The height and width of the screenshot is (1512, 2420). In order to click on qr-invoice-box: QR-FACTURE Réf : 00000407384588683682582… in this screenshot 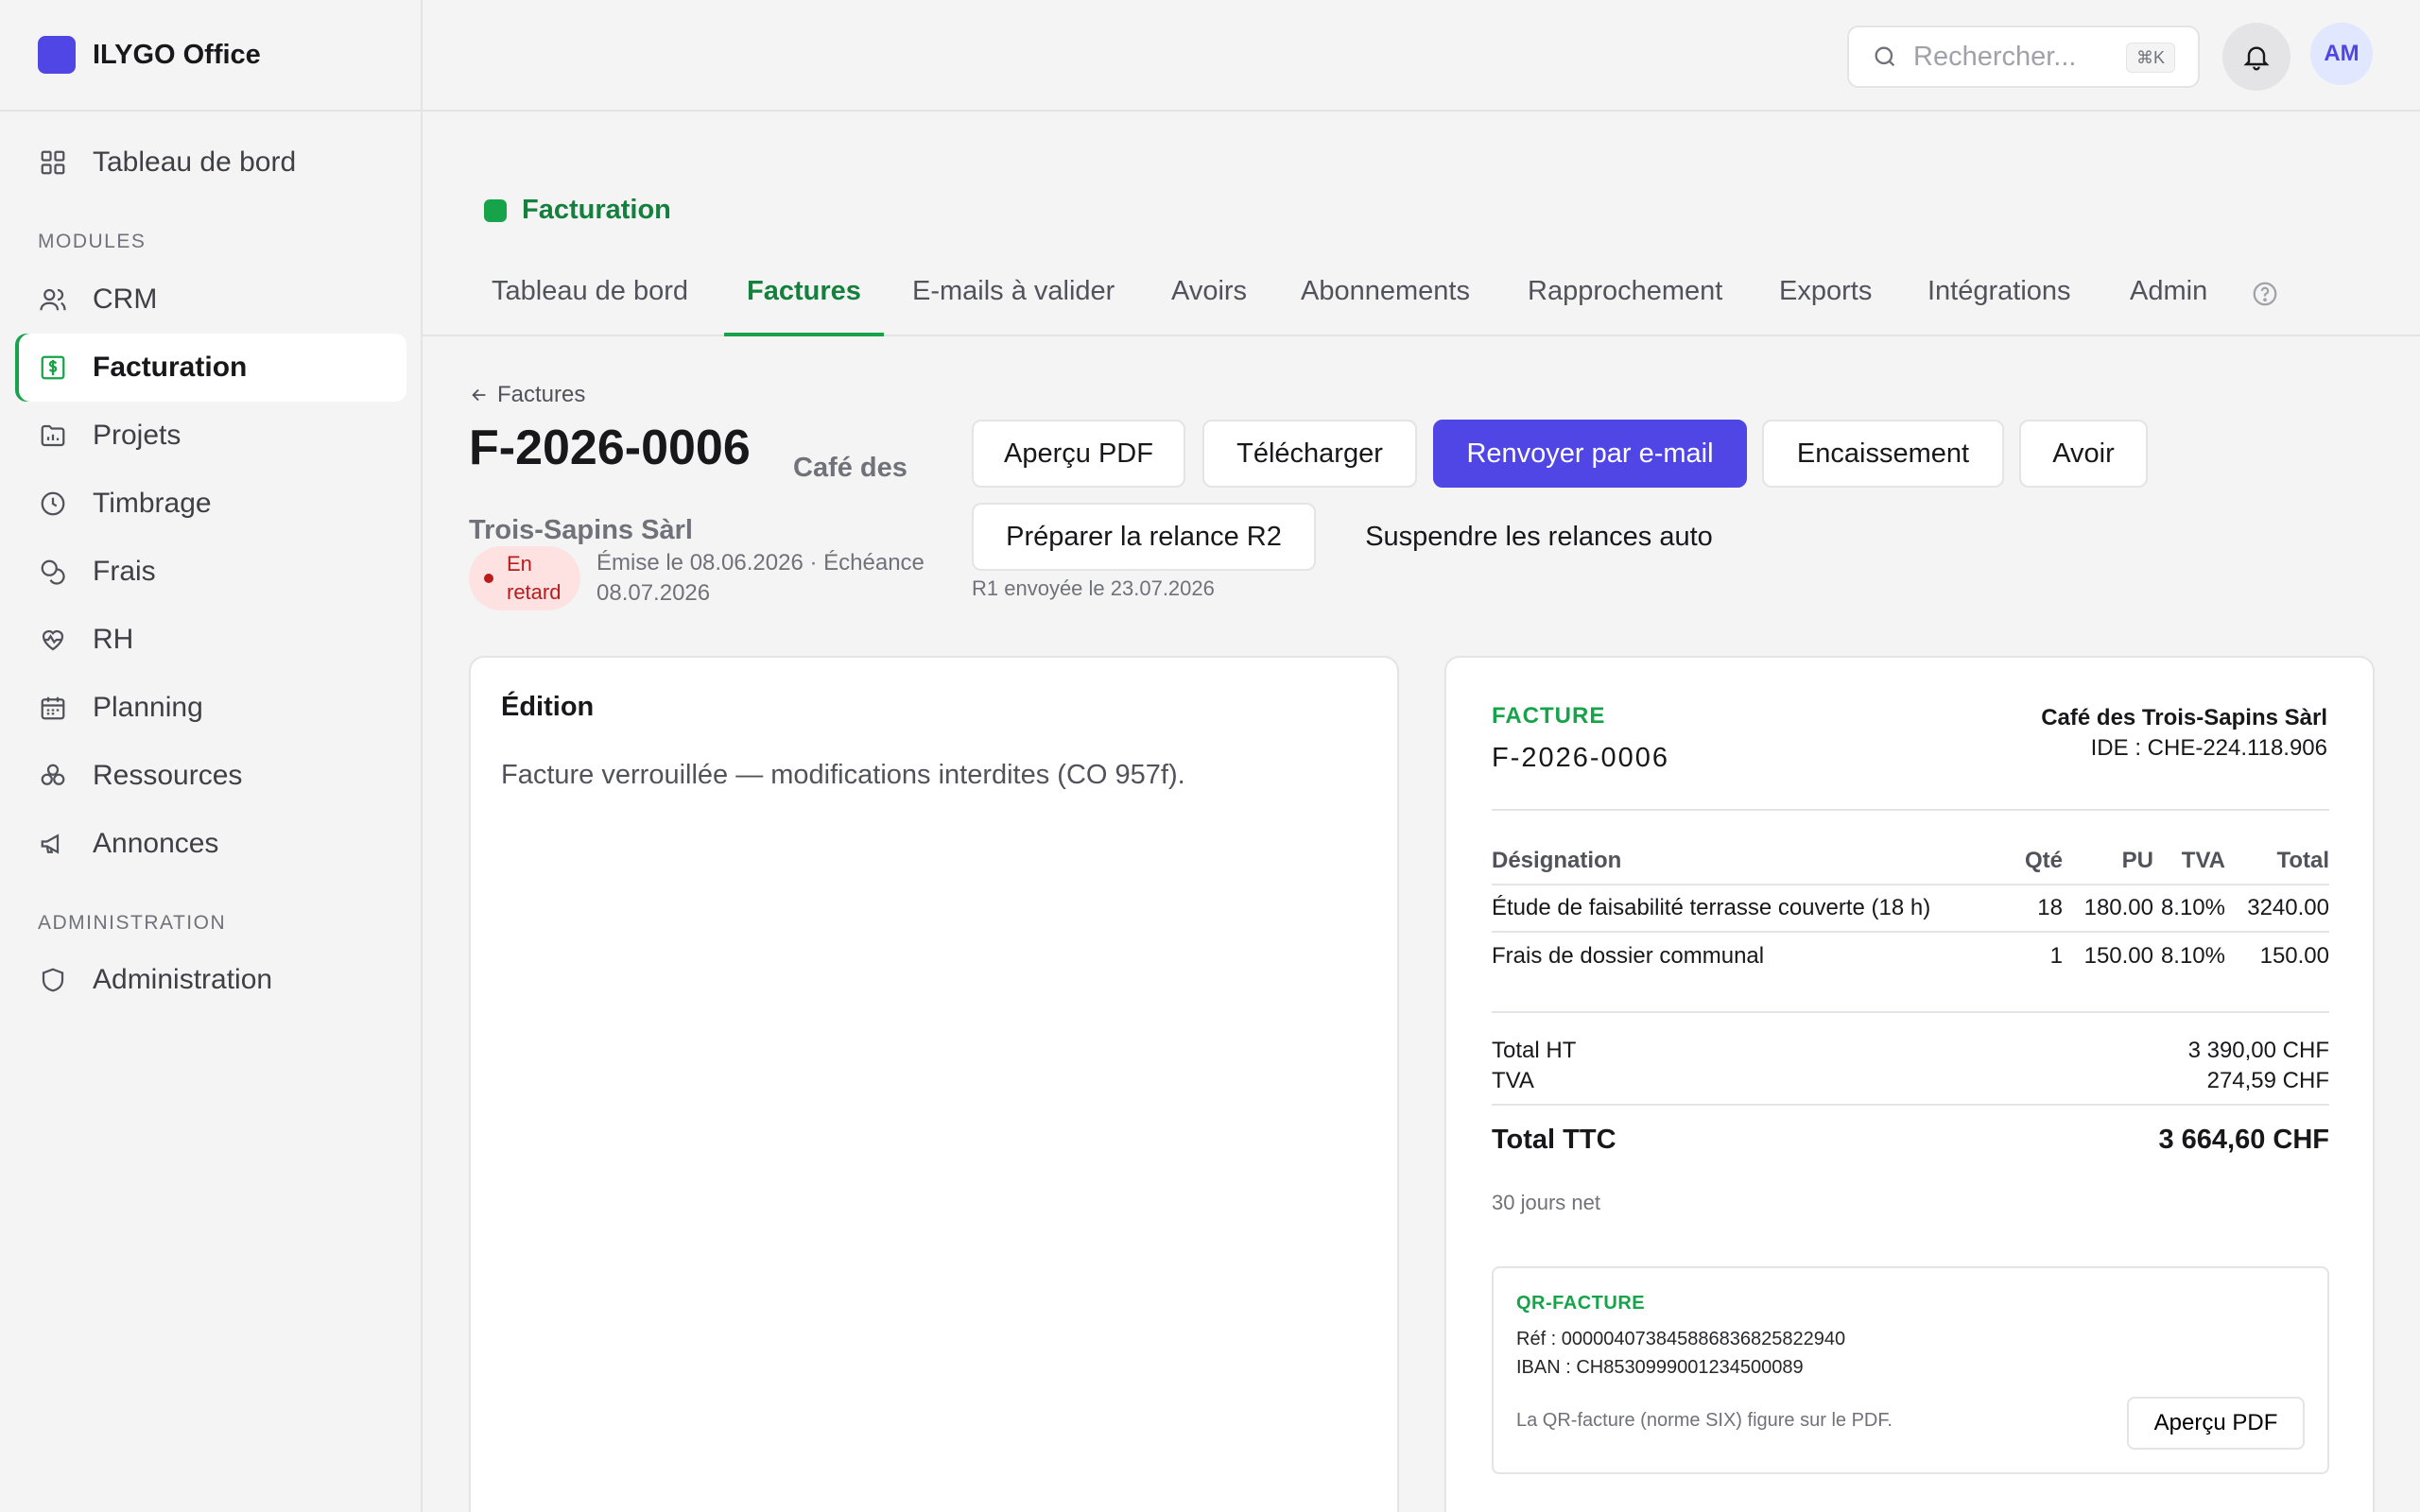, I will do `click(1910, 1370)`.